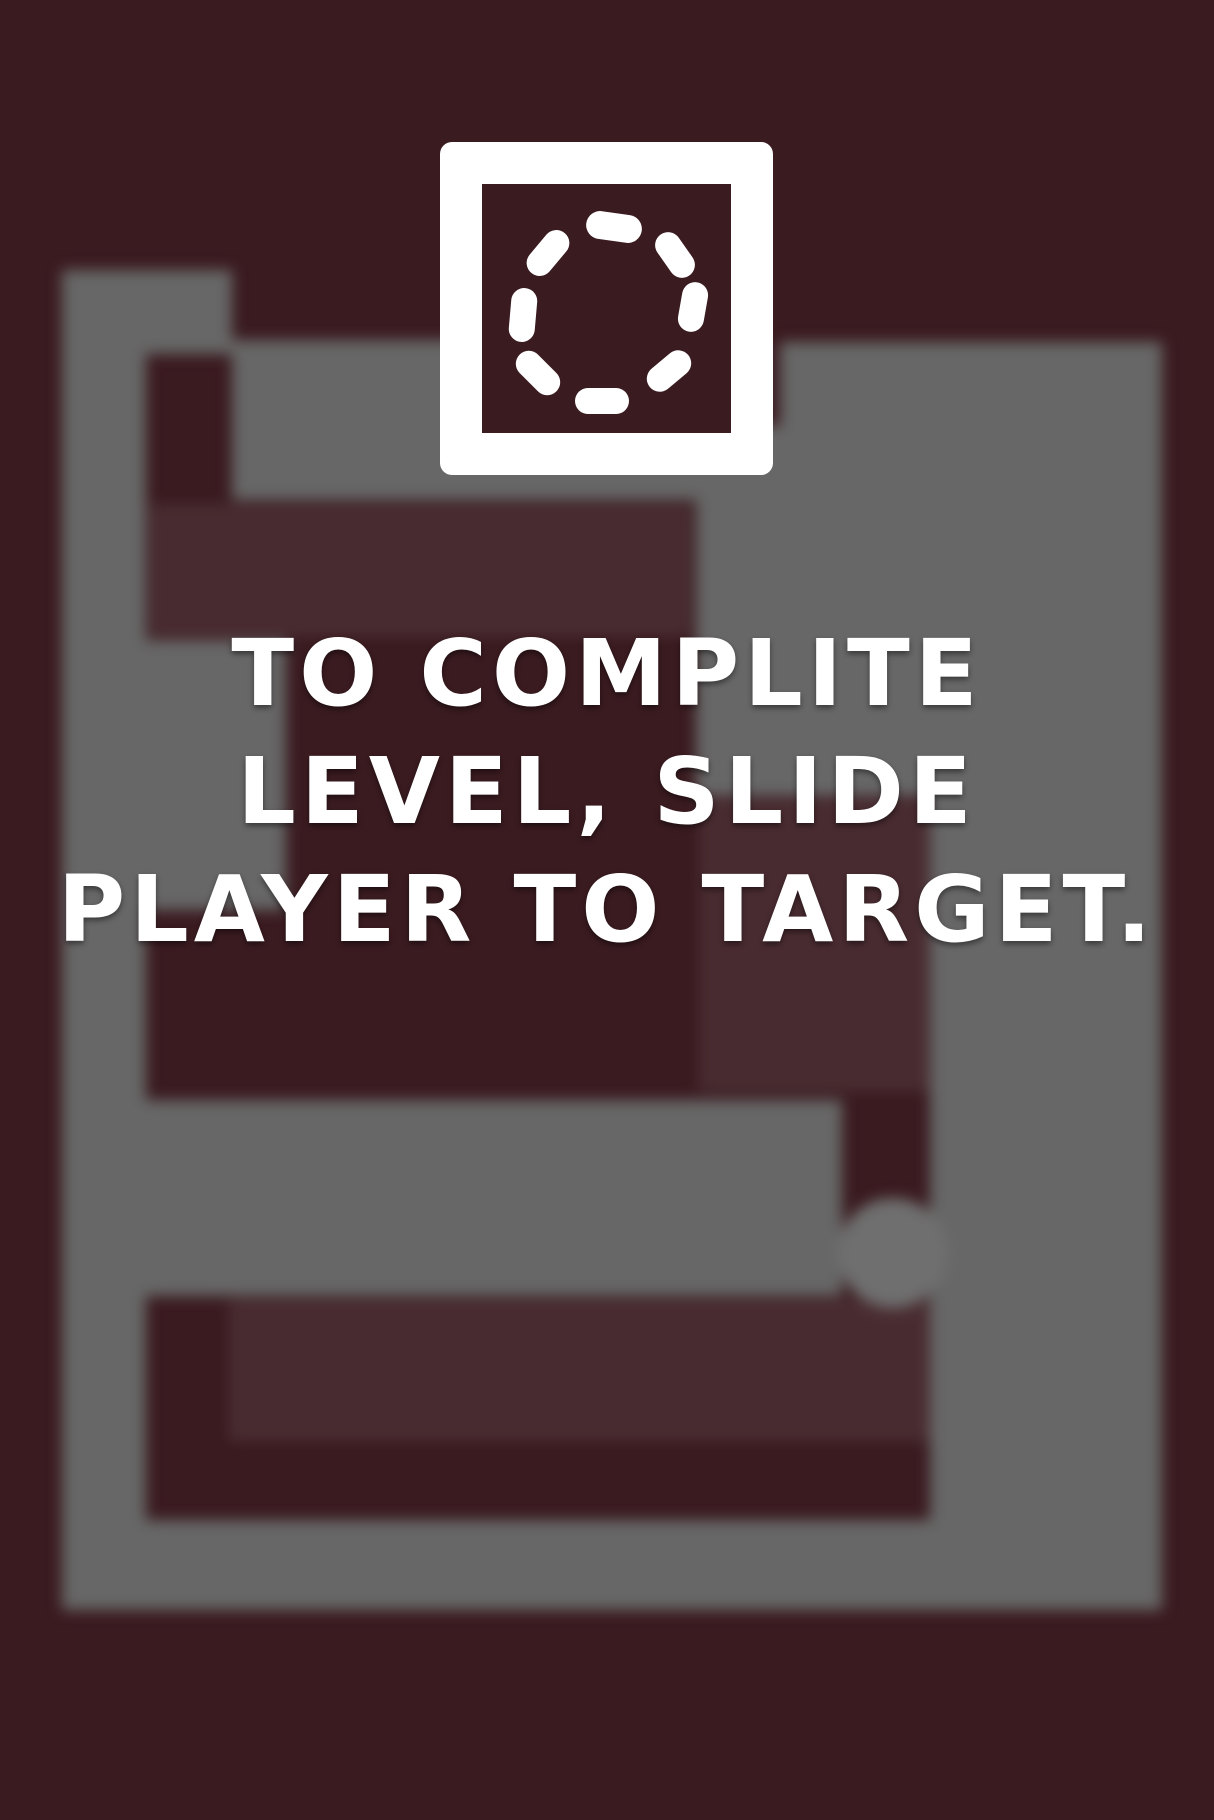 This screenshot has height=1820, width=1214. What do you see at coordinates (452, 1198) in the screenshot?
I see `maze-wall-lower-left` at bounding box center [452, 1198].